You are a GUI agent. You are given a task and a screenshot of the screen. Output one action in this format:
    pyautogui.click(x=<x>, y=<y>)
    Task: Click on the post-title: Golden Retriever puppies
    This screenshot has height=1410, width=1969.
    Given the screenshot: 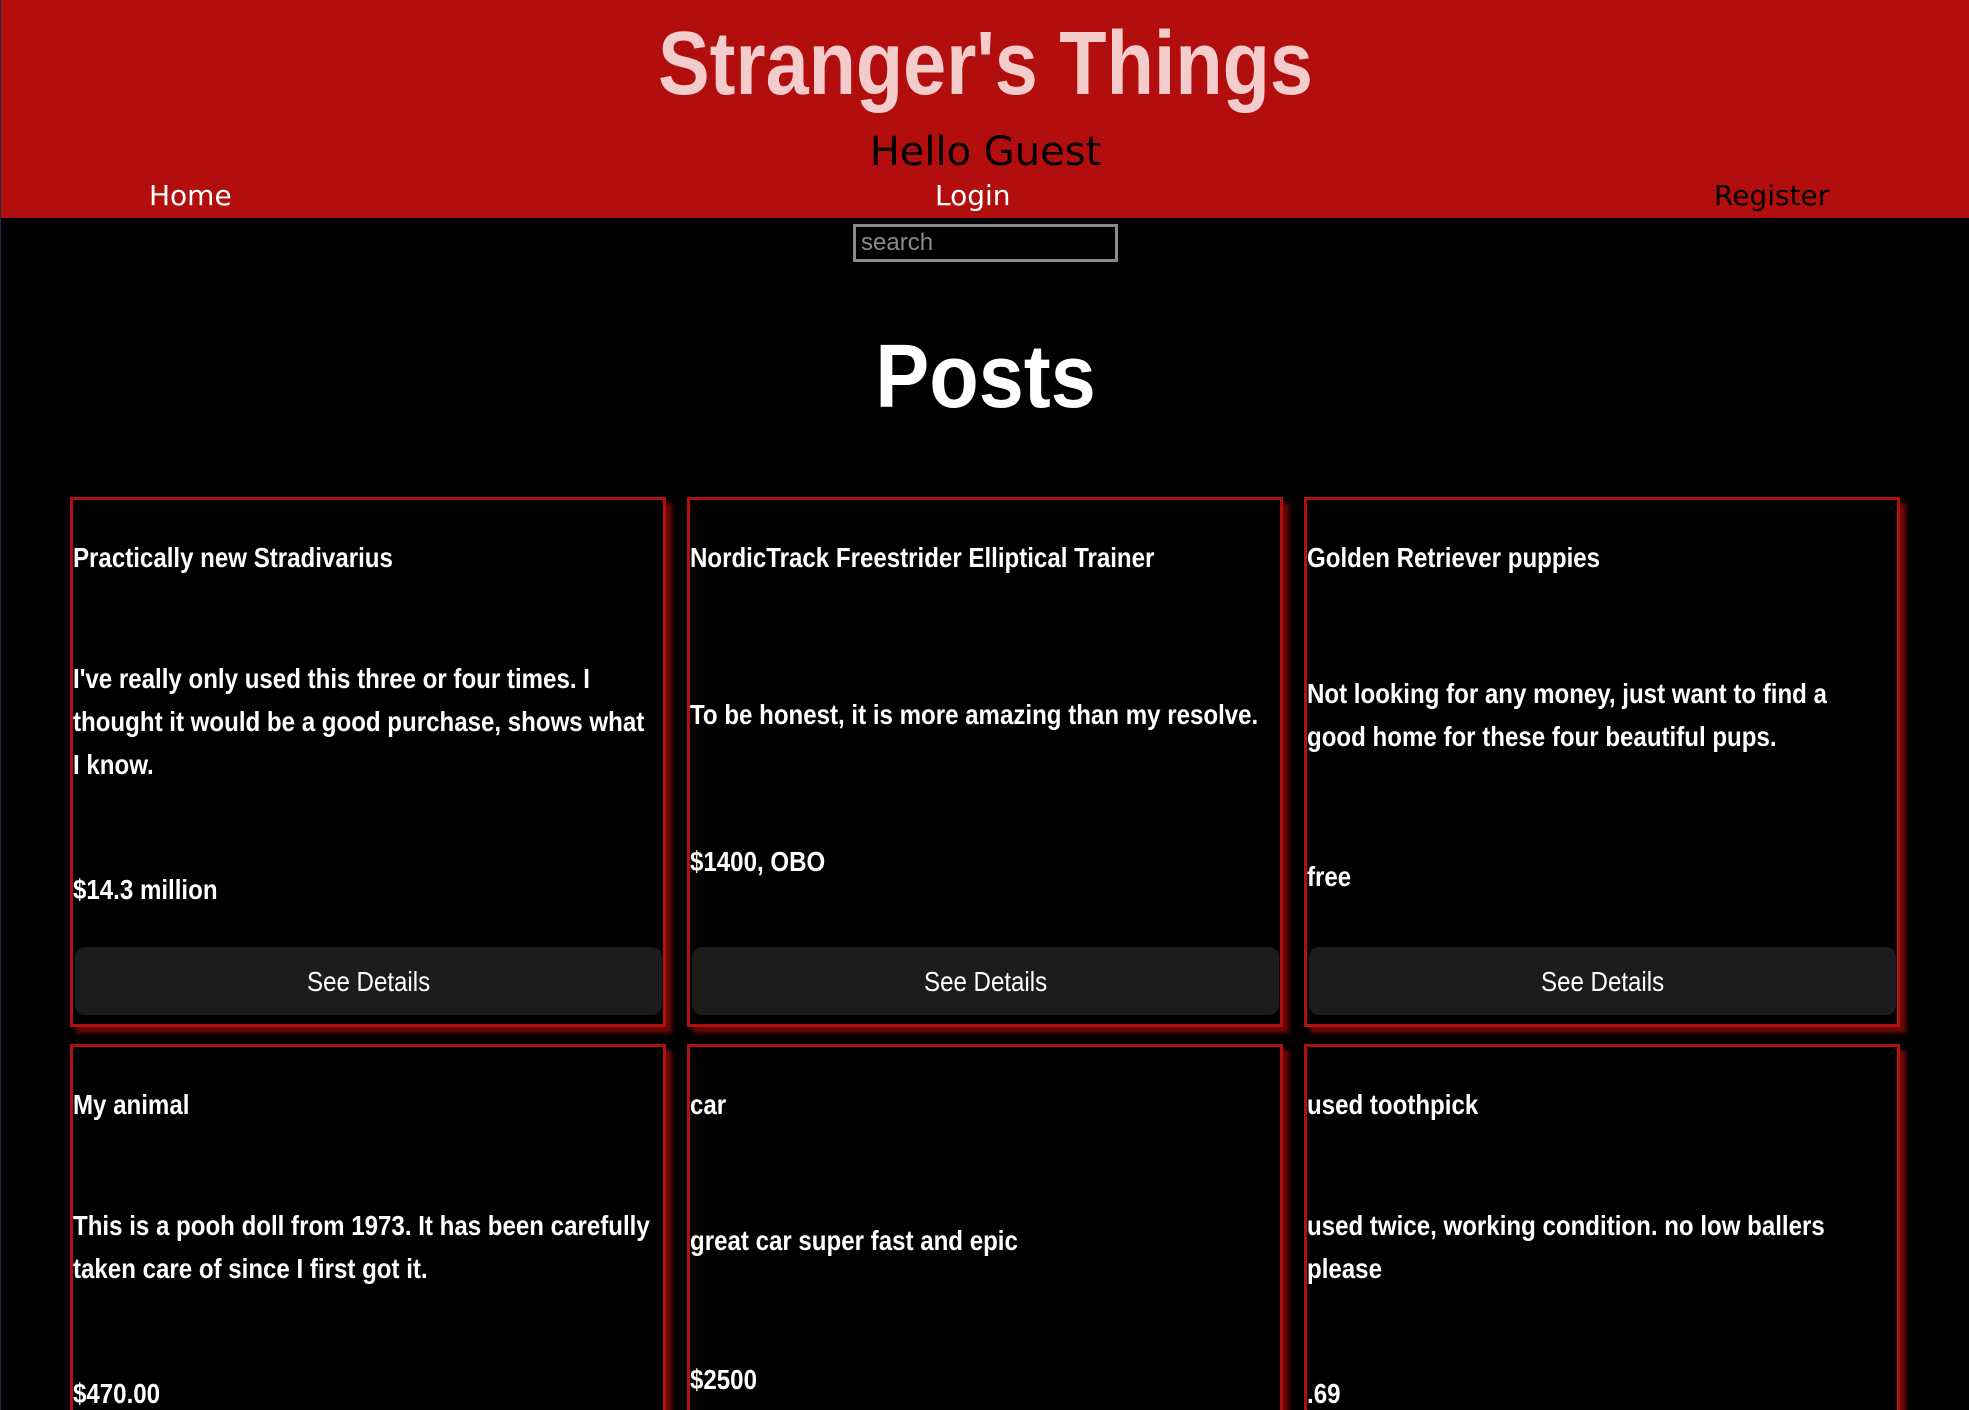 What is the action you would take?
    pyautogui.click(x=1454, y=557)
    